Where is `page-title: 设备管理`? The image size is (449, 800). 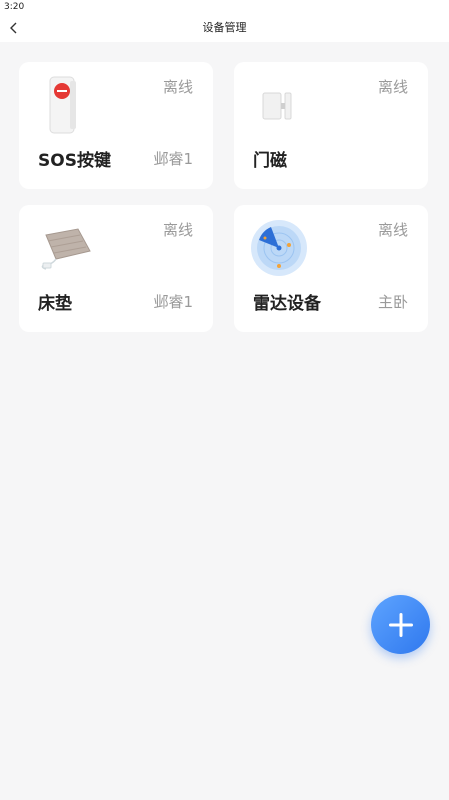
page-title: 设备管理 is located at coordinates (224, 27).